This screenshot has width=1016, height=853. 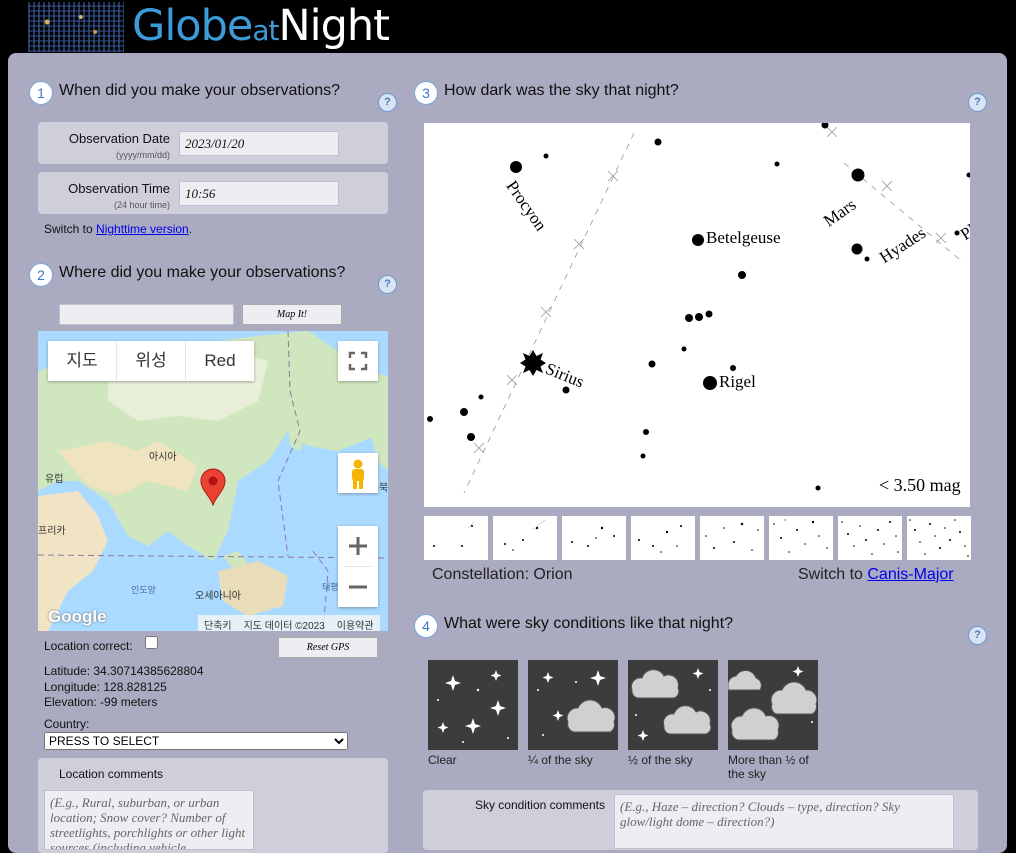 I want to click on map-tab-red: Red, so click(x=220, y=361).